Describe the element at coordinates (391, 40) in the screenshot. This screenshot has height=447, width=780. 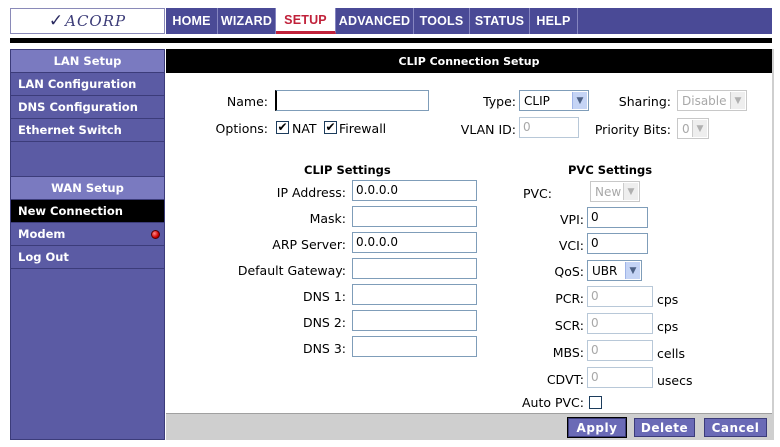
I see `header-divider` at that location.